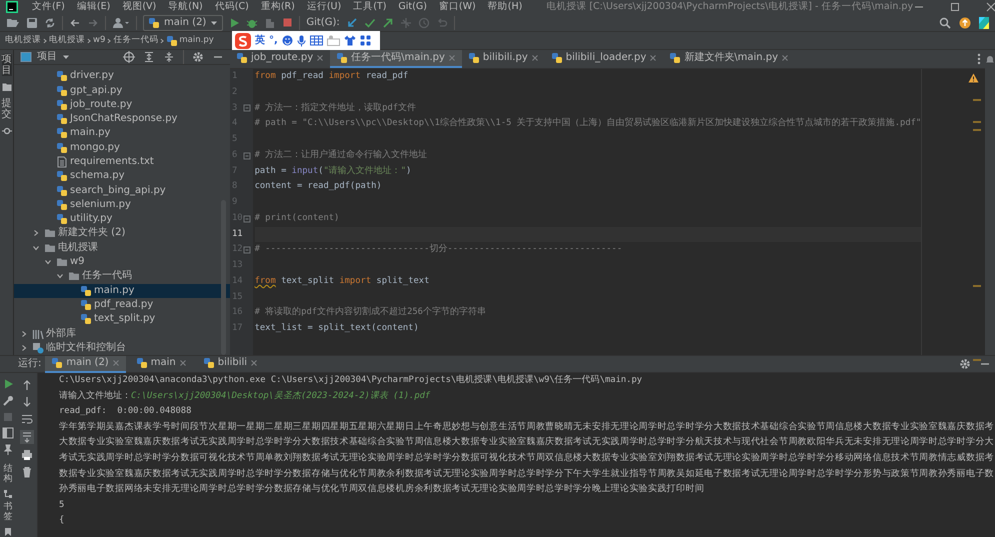 Image resolution: width=995 pixels, height=537 pixels. I want to click on menu-item: 代码(C), so click(231, 7).